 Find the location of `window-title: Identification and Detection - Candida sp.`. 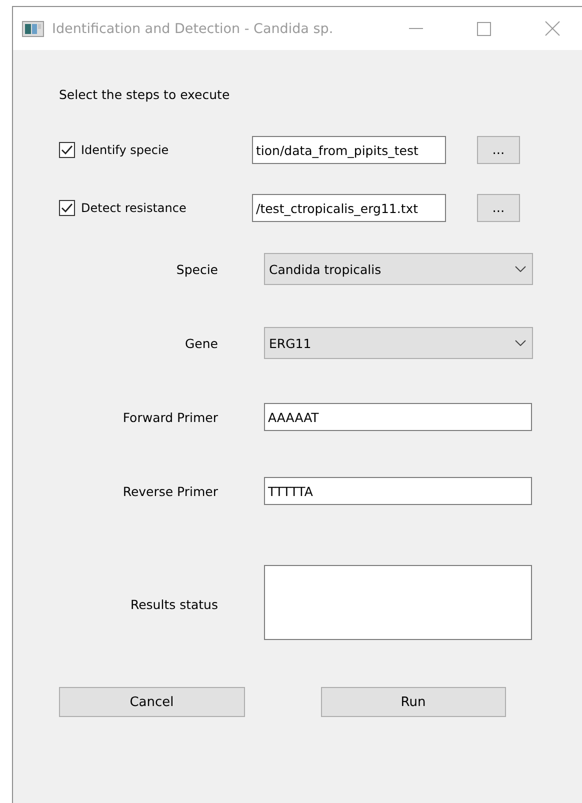

window-title: Identification and Detection - Candida sp. is located at coordinates (193, 28).